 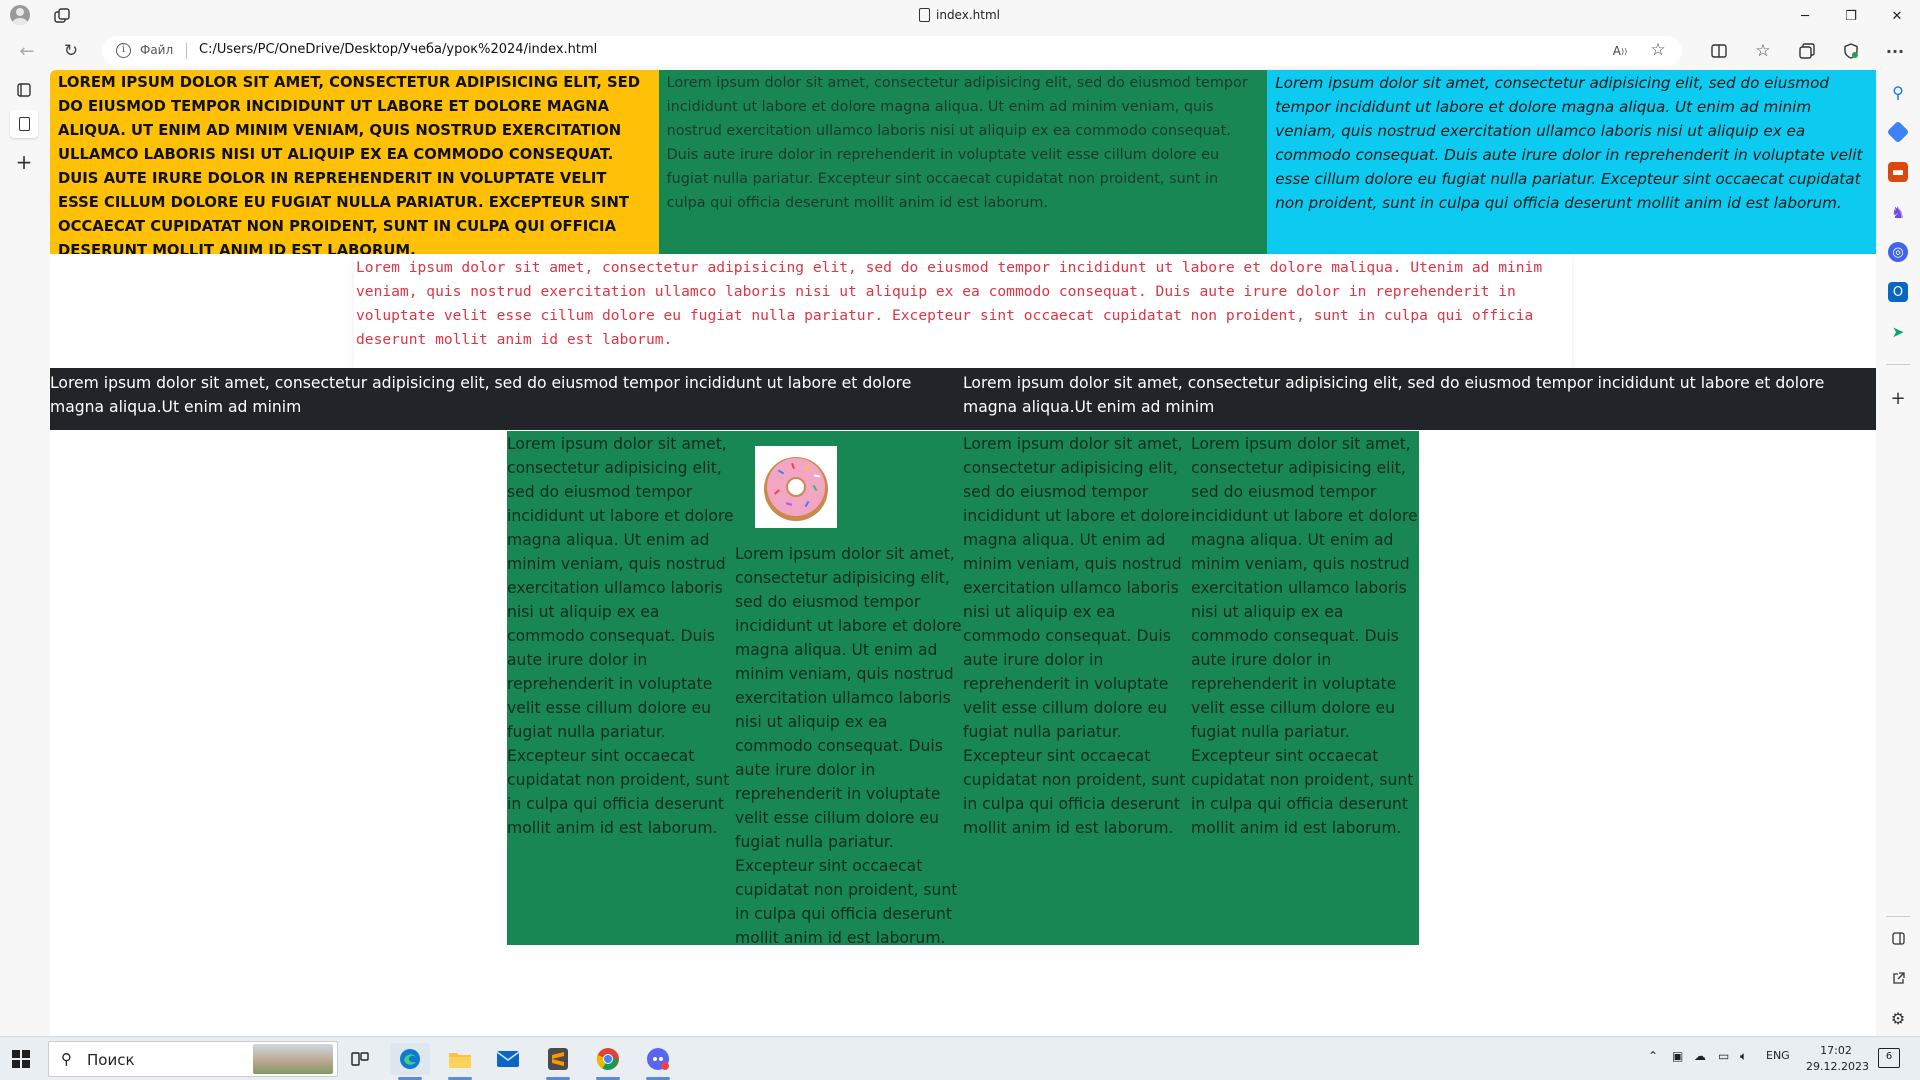 I want to click on restore-button: ❐, so click(x=1851, y=16).